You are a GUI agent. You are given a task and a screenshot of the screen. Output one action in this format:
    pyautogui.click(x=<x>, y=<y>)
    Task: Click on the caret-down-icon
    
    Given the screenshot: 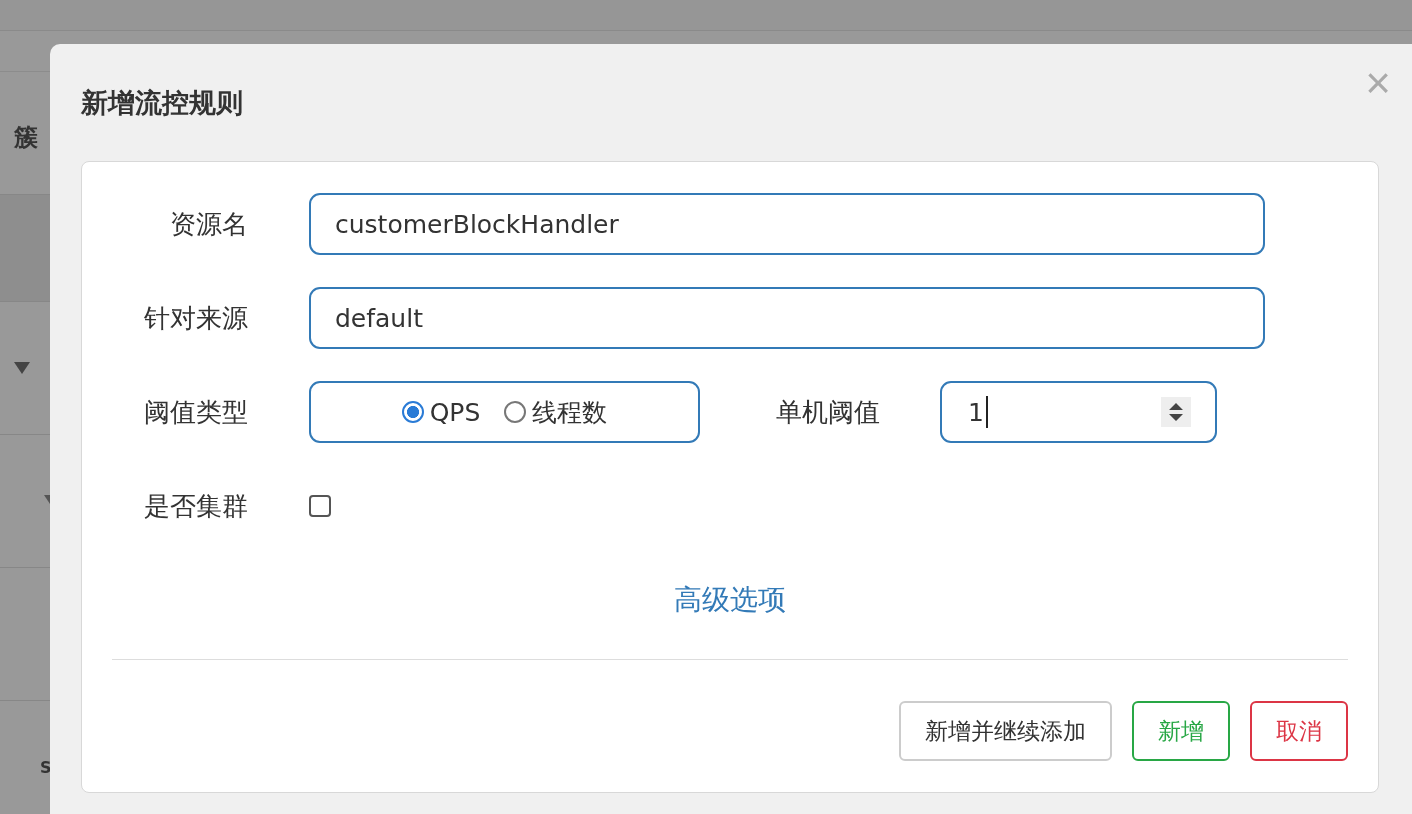 What is the action you would take?
    pyautogui.click(x=22, y=368)
    